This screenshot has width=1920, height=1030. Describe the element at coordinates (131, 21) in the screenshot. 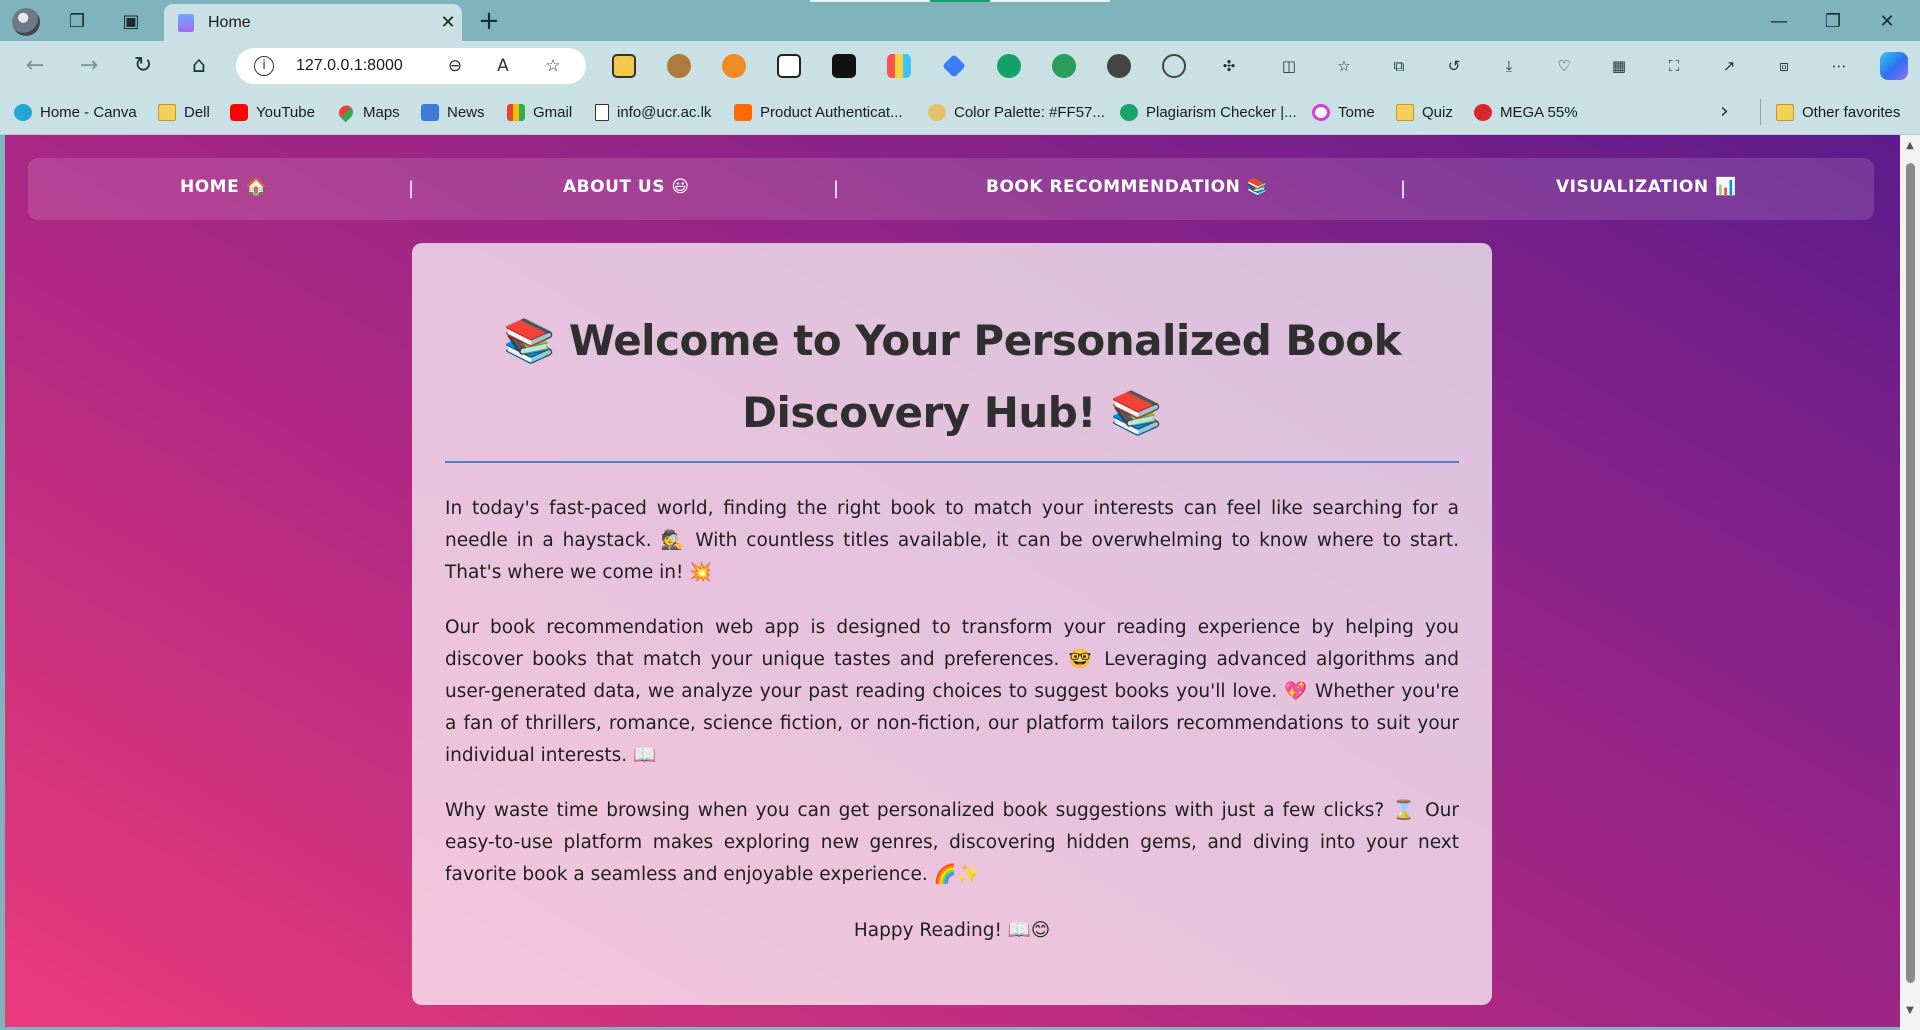

I see `tab-actions-icon: ▣` at that location.